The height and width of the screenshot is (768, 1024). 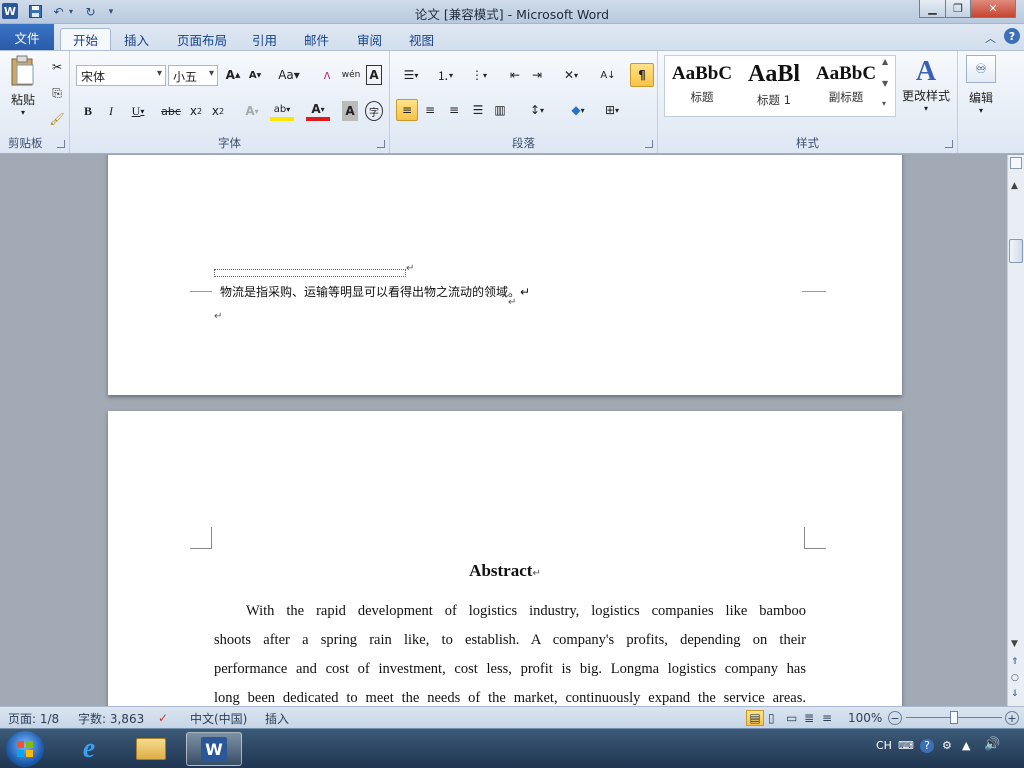 I want to click on paste-dropdown-icon: ▾, so click(x=23, y=112).